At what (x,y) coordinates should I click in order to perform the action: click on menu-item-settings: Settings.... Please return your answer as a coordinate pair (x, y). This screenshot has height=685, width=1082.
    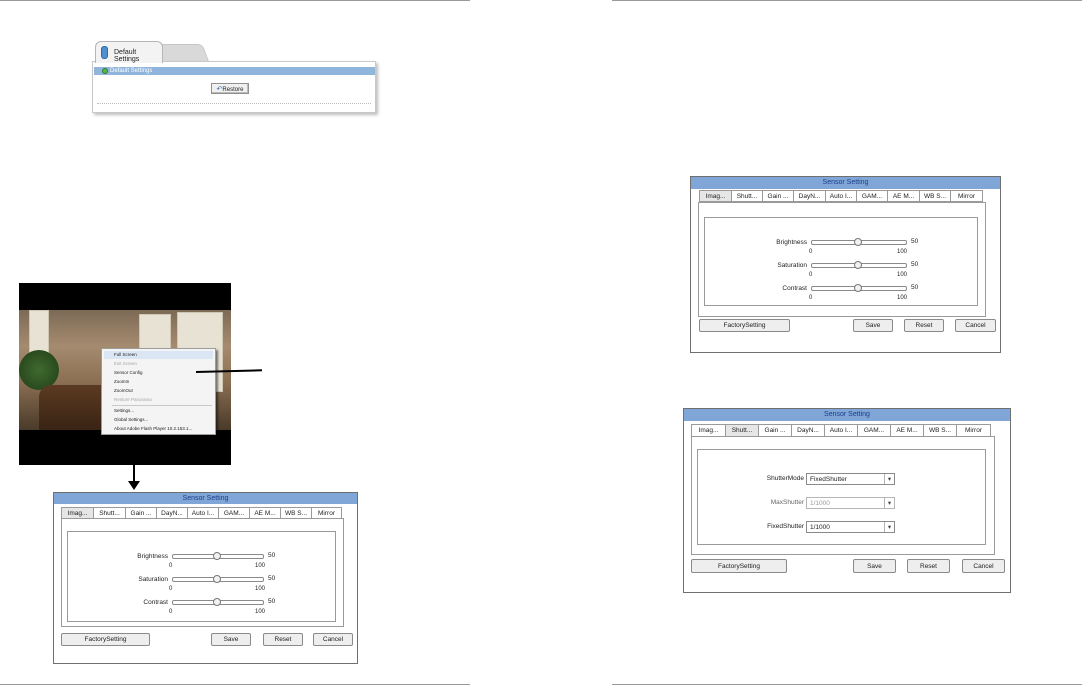
    Looking at the image, I should click on (124, 410).